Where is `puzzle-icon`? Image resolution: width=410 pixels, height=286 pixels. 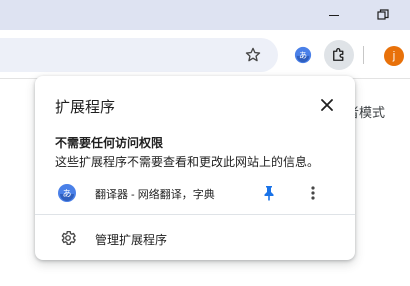
puzzle-icon is located at coordinates (338, 54).